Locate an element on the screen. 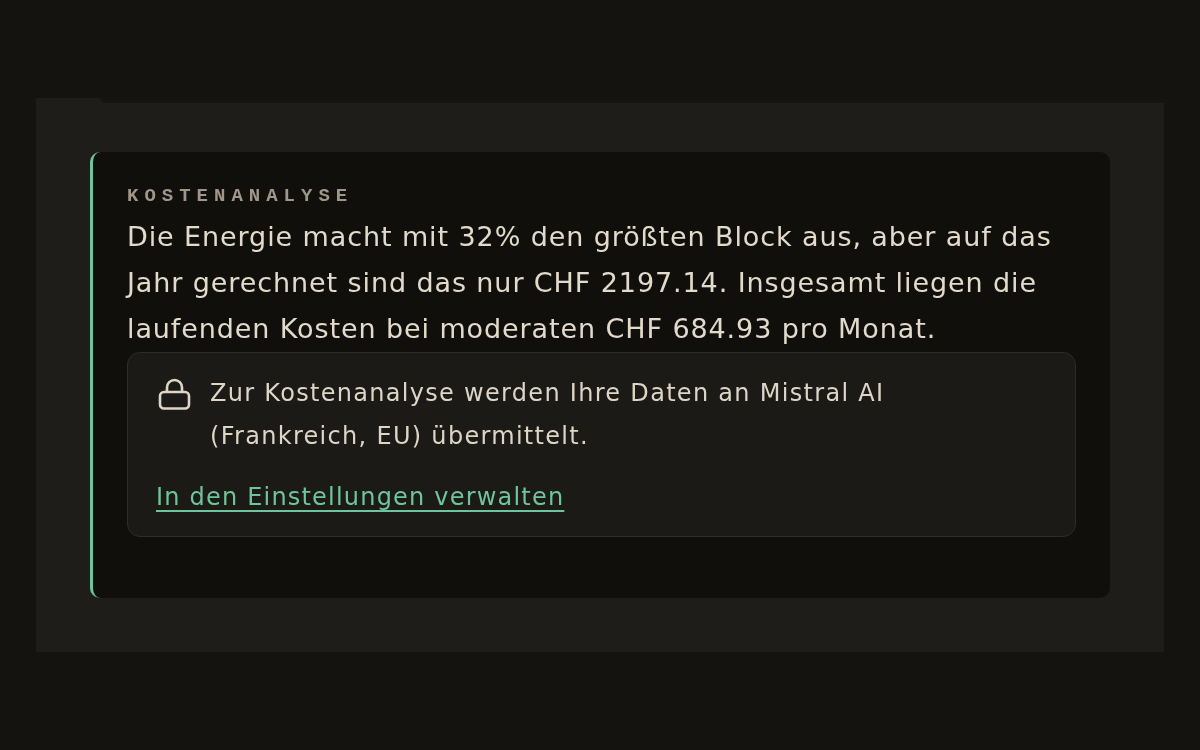 Image resolution: width=1200 pixels, height=750 pixels. analysis-text: Die Energie macht mit 32% den größten Block aus, aber auf das Jahr gerechnet sind das nur CHF 2197.14. Insgesamt liegen die laufenden Kosten bei moderaten CHF 684.93 pro Monat. is located at coordinates (590, 283).